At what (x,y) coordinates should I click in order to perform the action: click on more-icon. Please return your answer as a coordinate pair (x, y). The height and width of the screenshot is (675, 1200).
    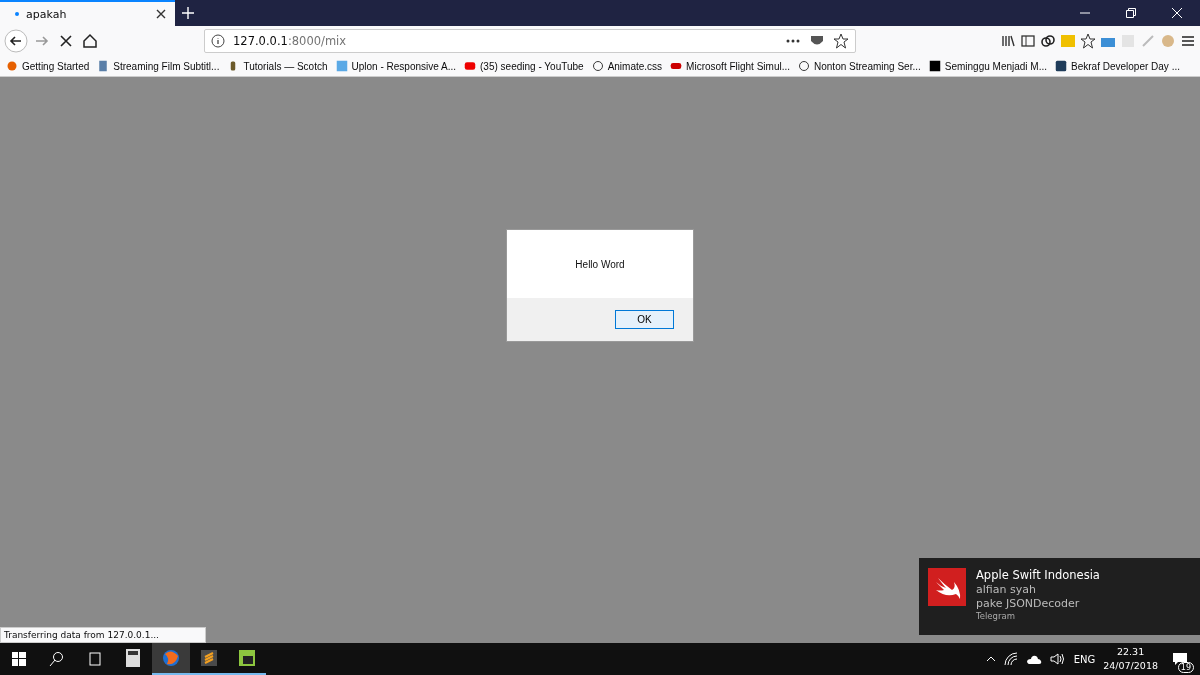
    Looking at the image, I should click on (793, 41).